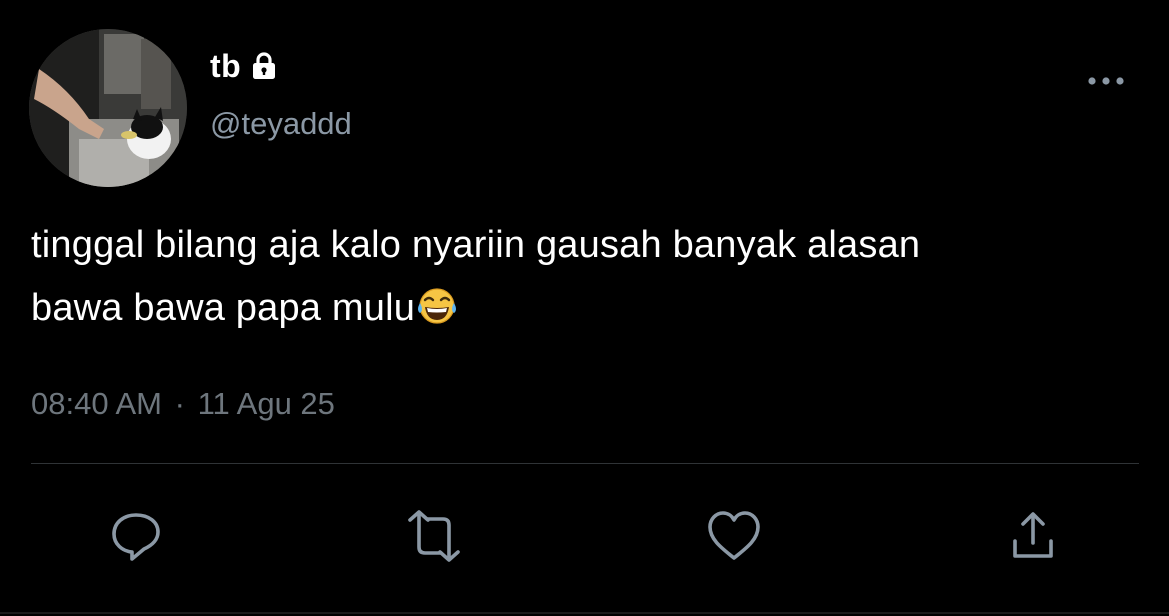  I want to click on action-bar, so click(584, 538).